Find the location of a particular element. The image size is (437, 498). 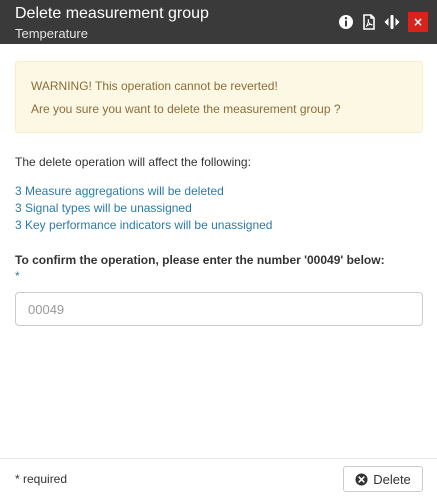

close-button: × is located at coordinates (418, 22).